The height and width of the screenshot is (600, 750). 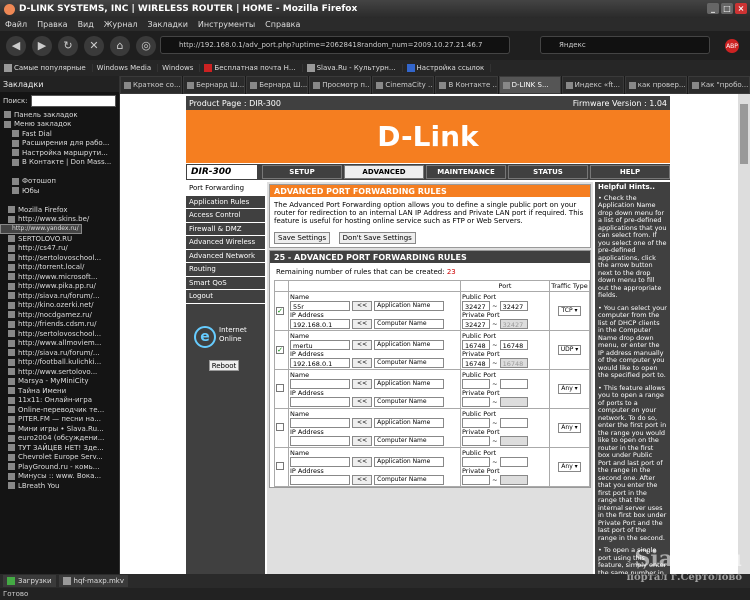 I want to click on router-nav-item: Advanced Network, so click(x=225, y=256).